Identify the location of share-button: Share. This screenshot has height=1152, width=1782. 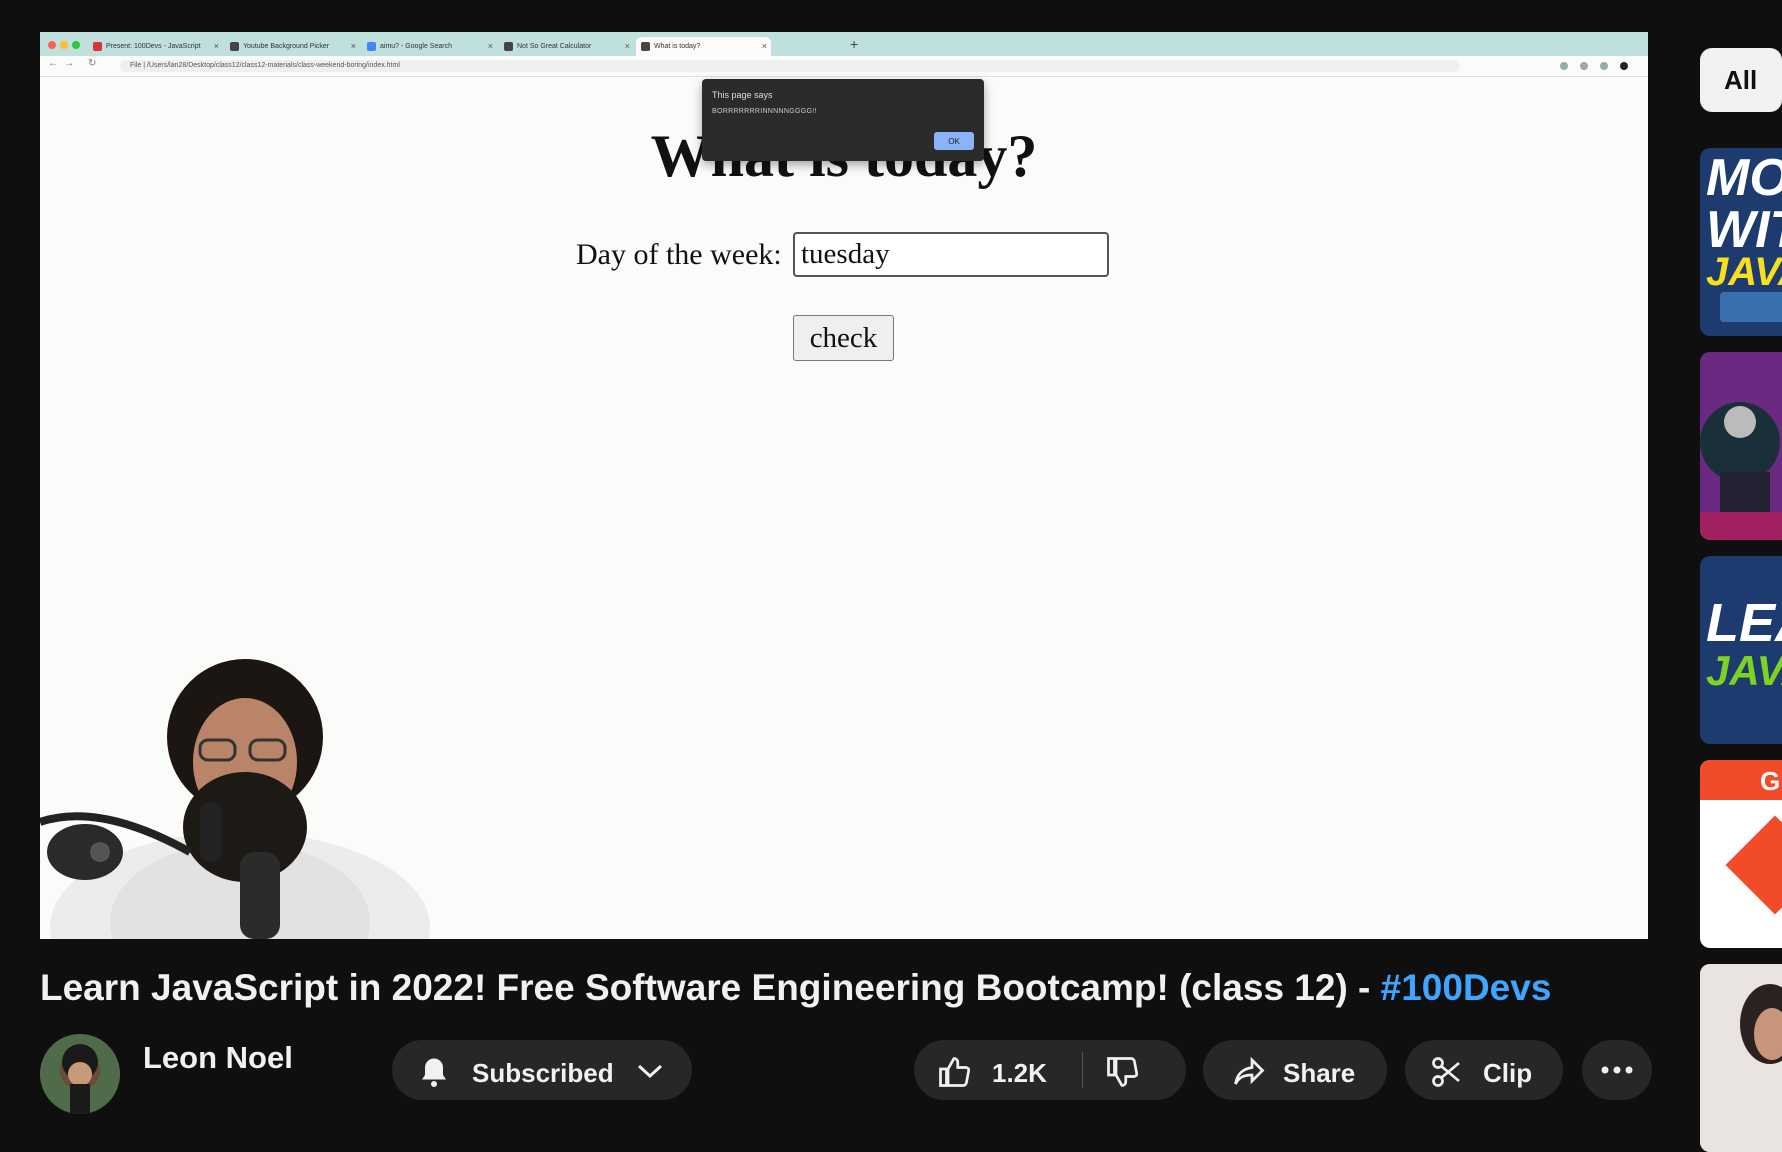
(1295, 1070).